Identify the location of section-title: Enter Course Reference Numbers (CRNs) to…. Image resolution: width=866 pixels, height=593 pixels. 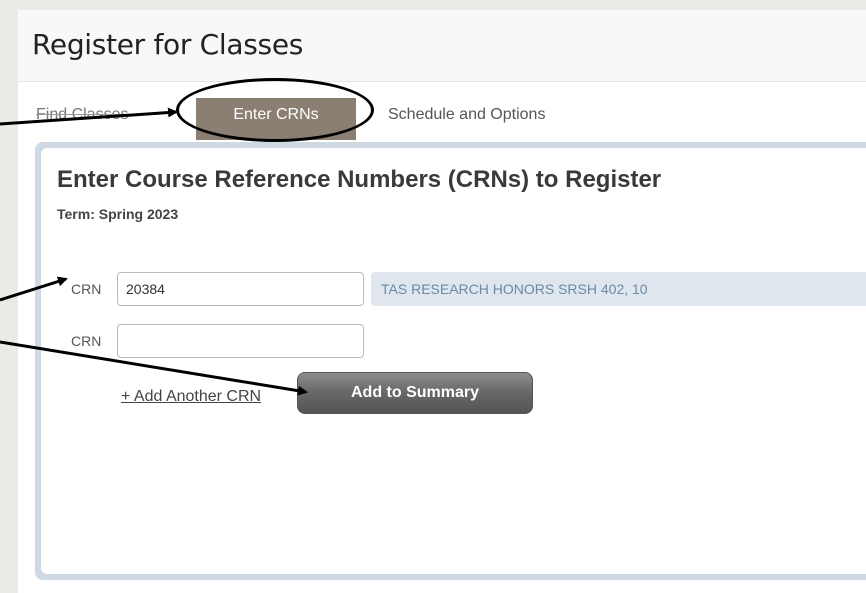
(359, 179).